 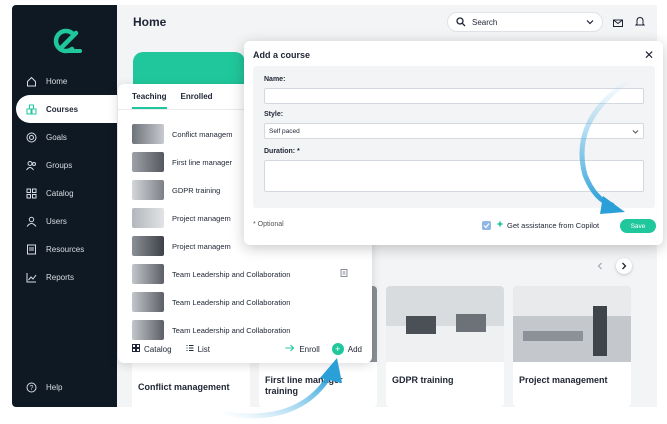 What do you see at coordinates (54, 387) in the screenshot?
I see `help-label: Help` at bounding box center [54, 387].